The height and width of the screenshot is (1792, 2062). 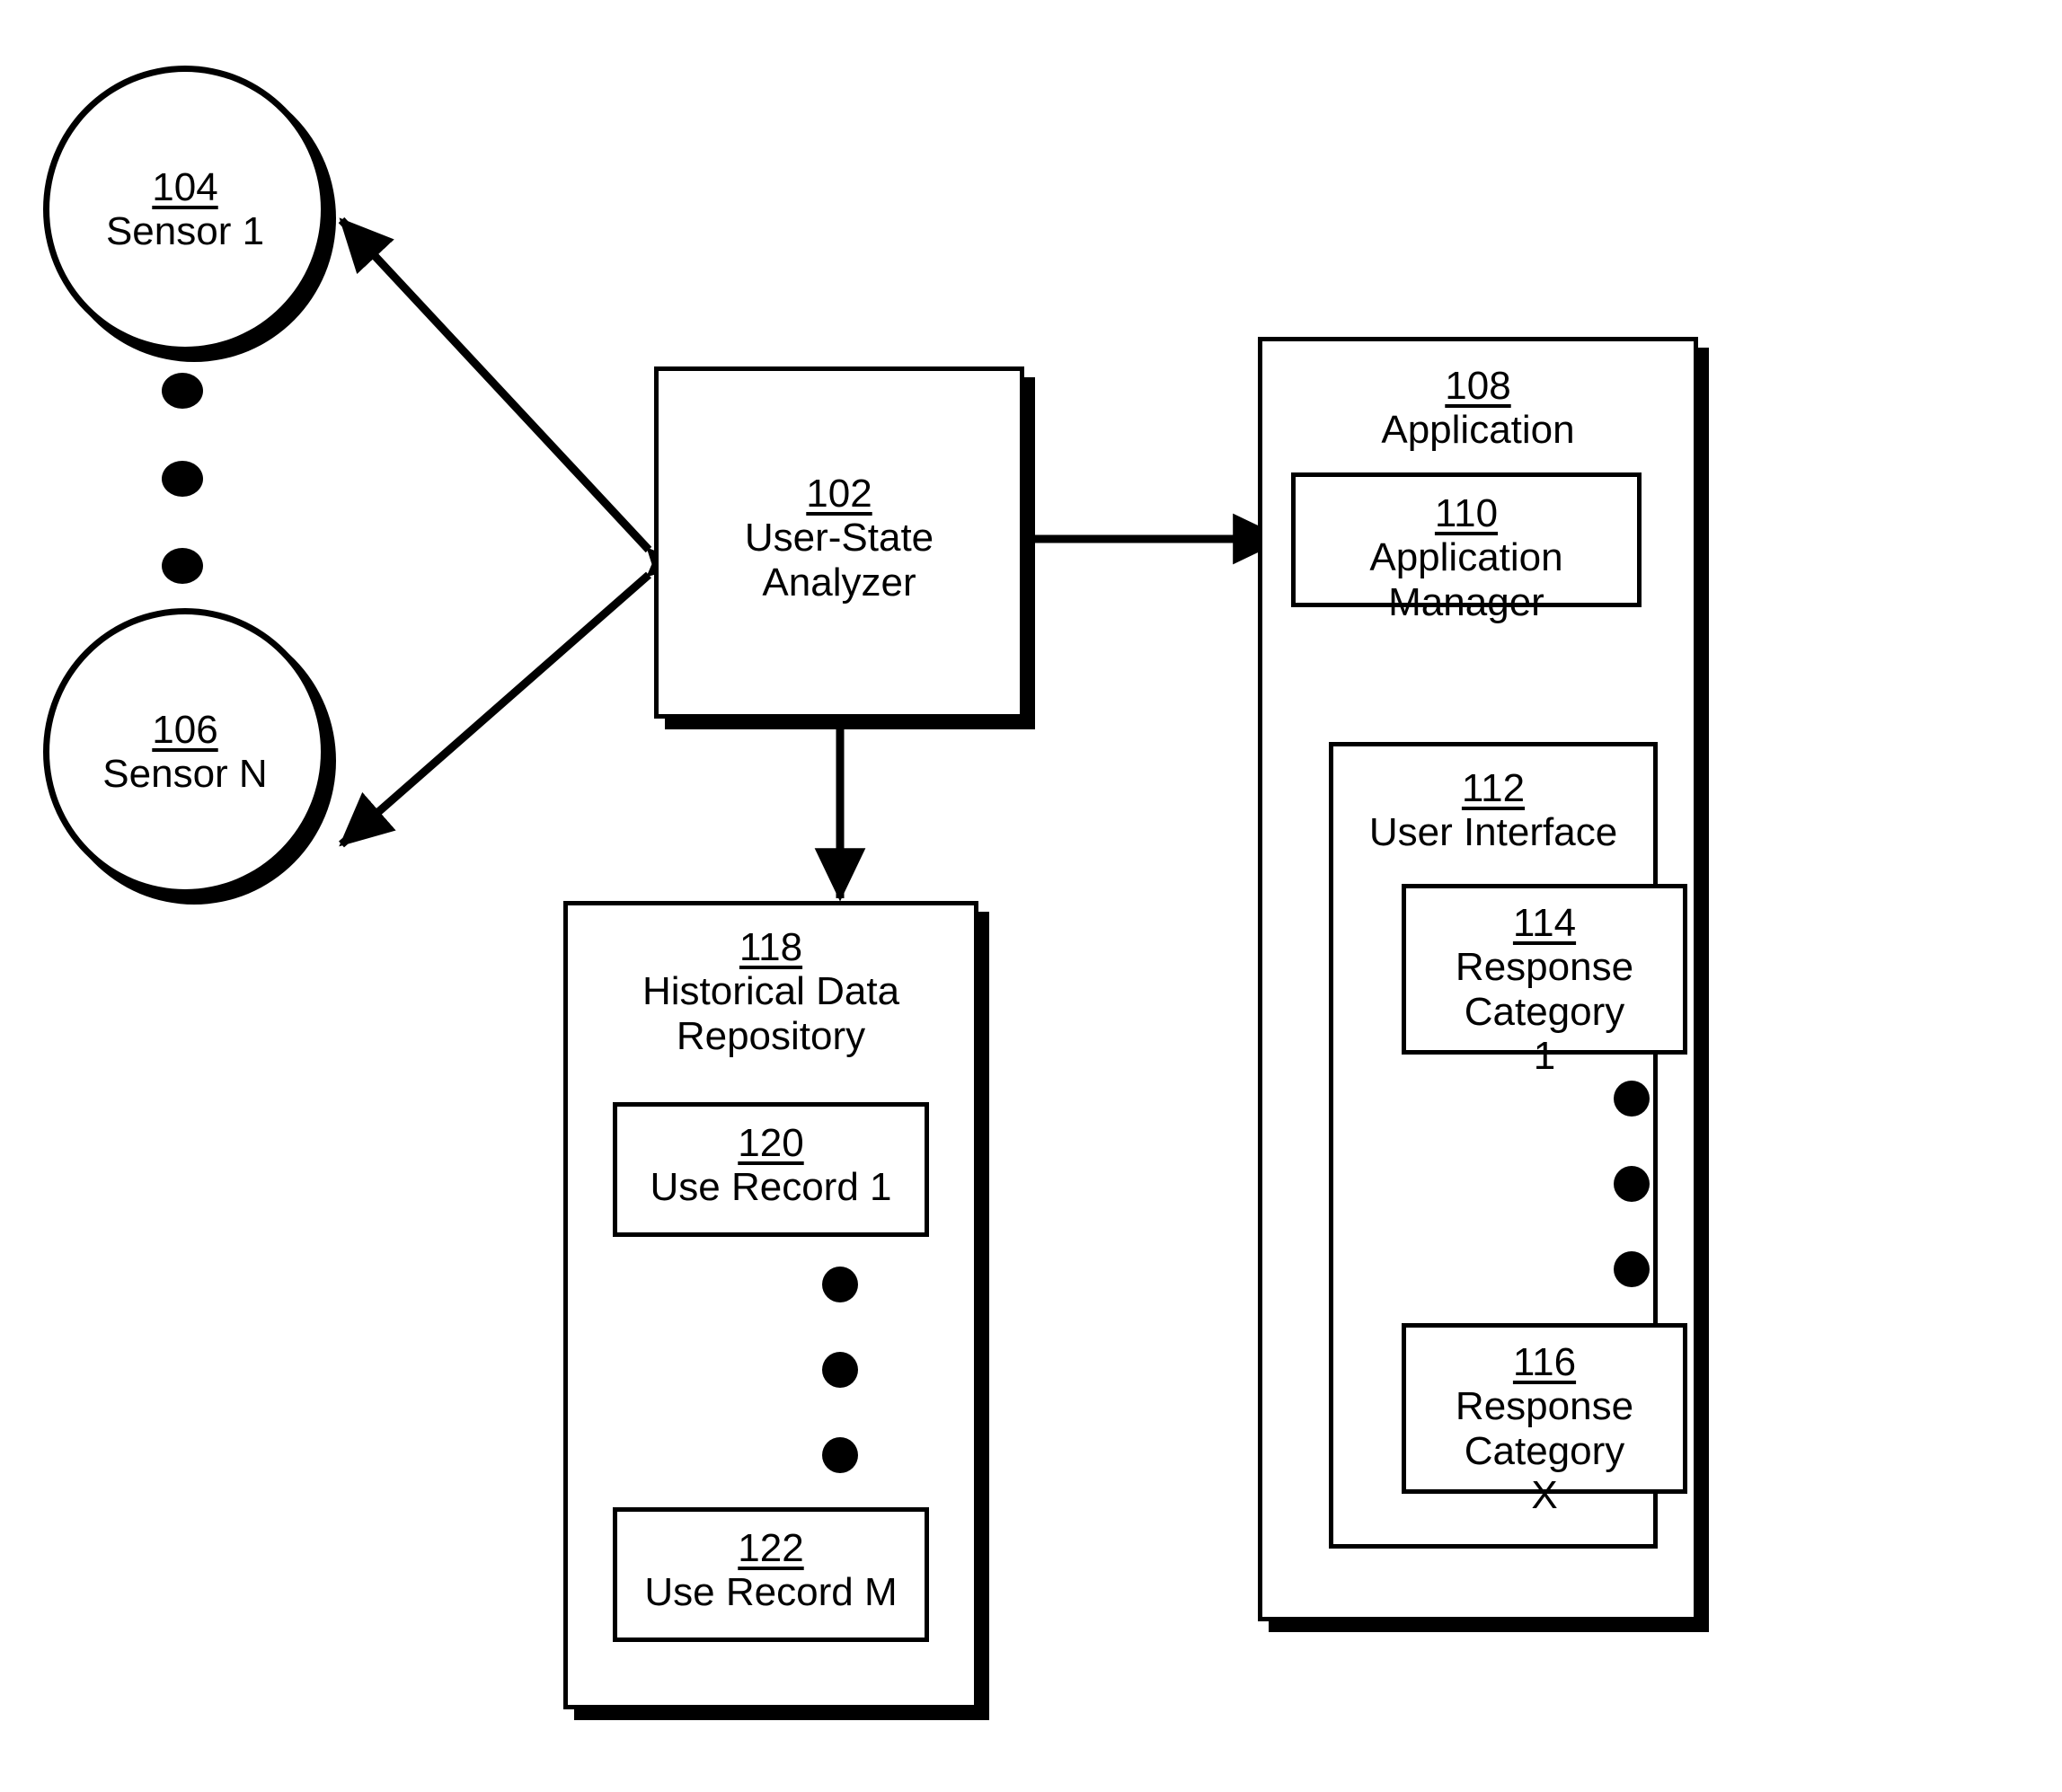 I want to click on node-use-record-m: 122 Use Record M, so click(x=771, y=1574).